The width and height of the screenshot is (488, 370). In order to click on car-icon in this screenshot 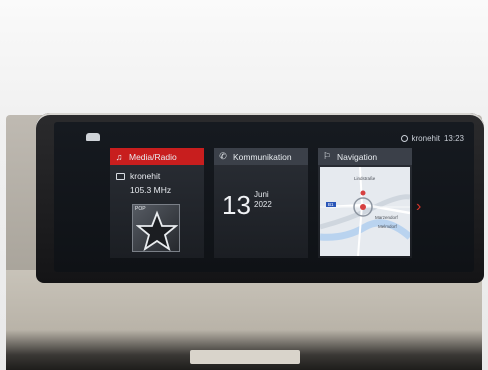, I will do `click(93, 137)`.